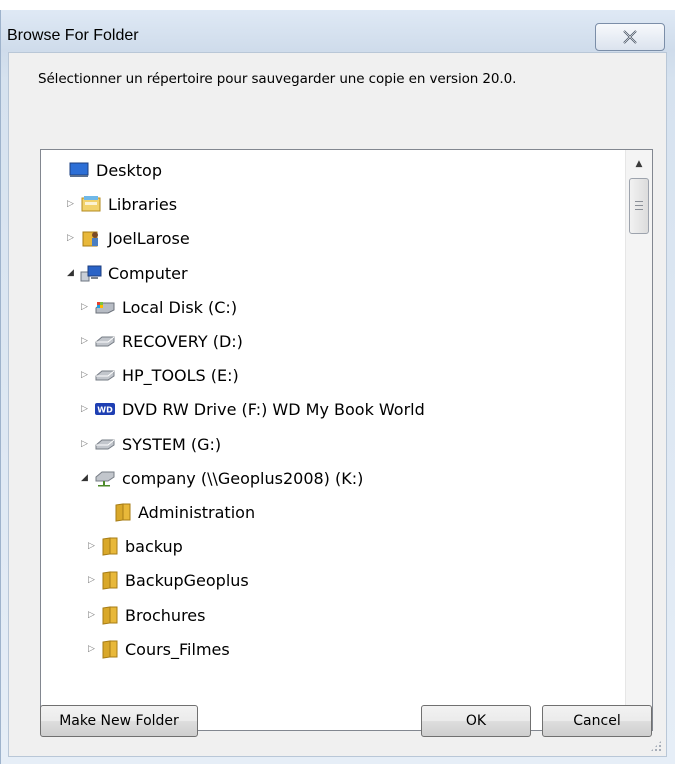  What do you see at coordinates (119, 721) in the screenshot?
I see `make-new-folder-button: Make New Folder` at bounding box center [119, 721].